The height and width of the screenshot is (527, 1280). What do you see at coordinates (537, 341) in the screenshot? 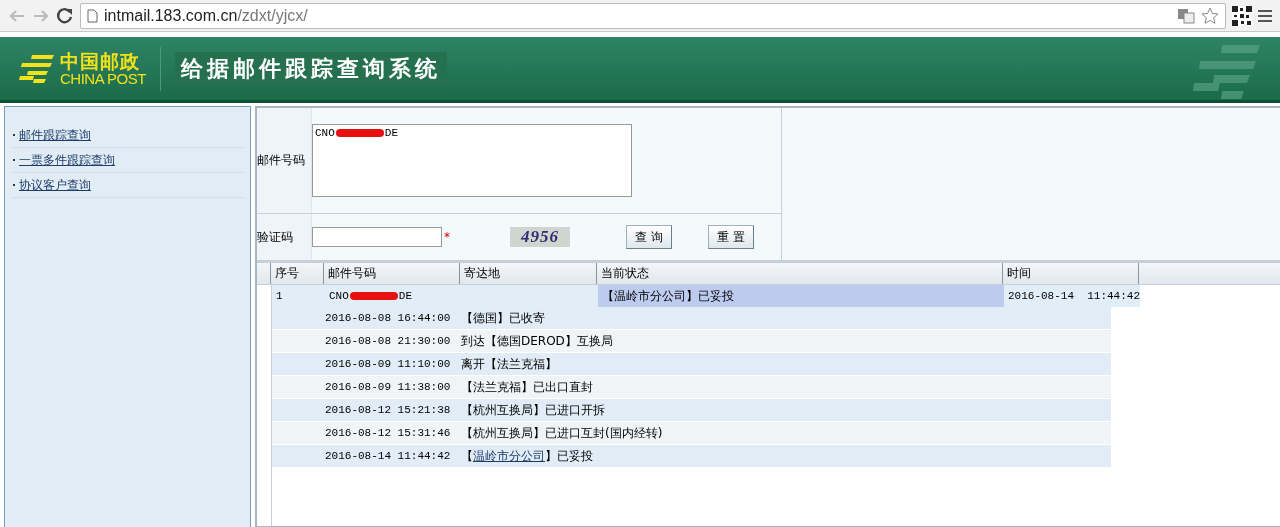
I see `event-status: 到达【德国DEROD】互换局` at bounding box center [537, 341].